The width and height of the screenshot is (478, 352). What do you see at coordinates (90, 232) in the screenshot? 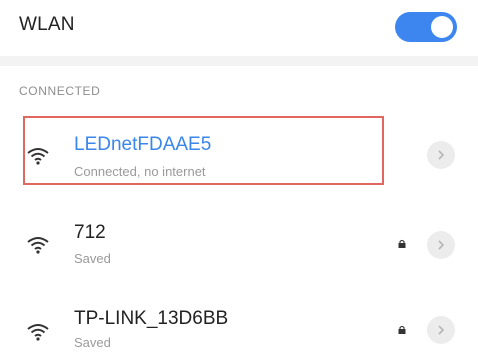
I see `network-name: 712` at bounding box center [90, 232].